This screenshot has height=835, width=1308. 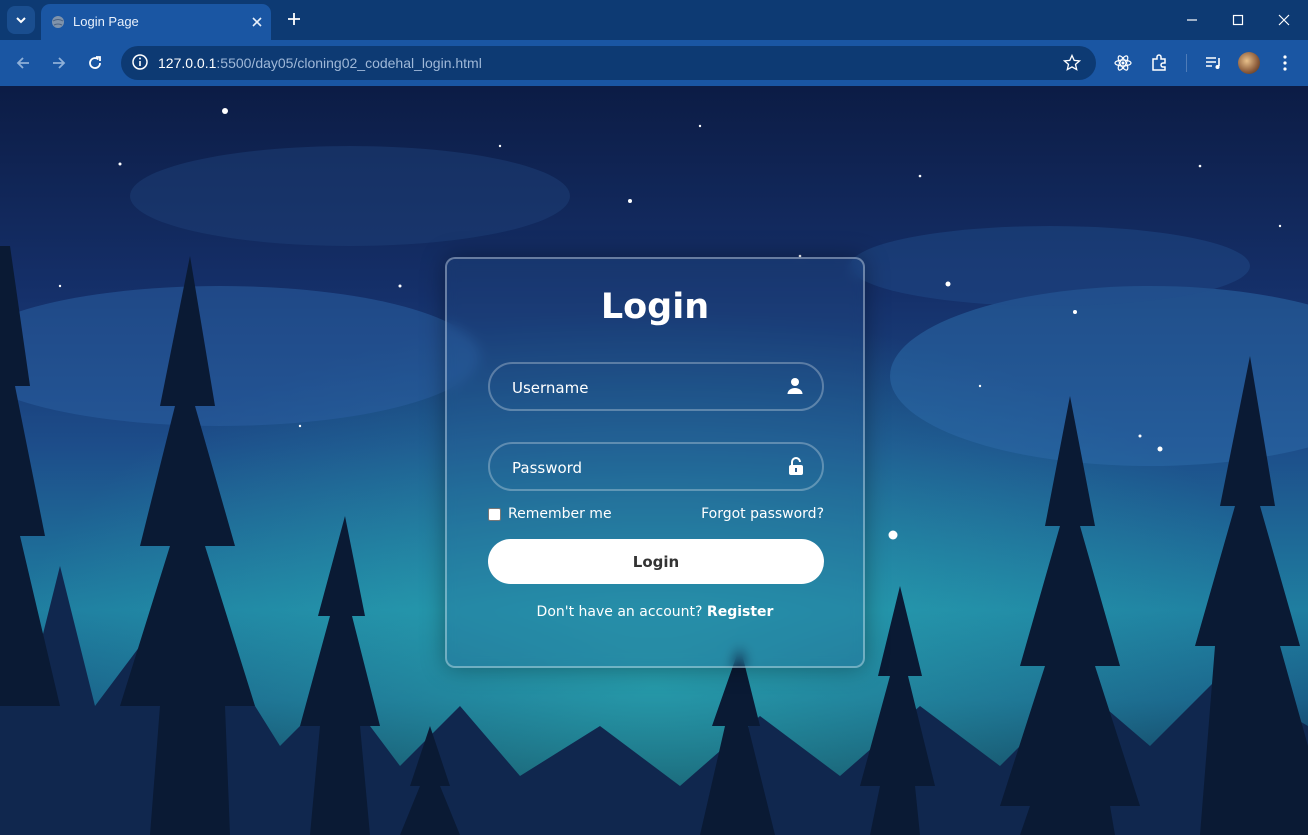 I want to click on close-window-button, so click(x=1284, y=20).